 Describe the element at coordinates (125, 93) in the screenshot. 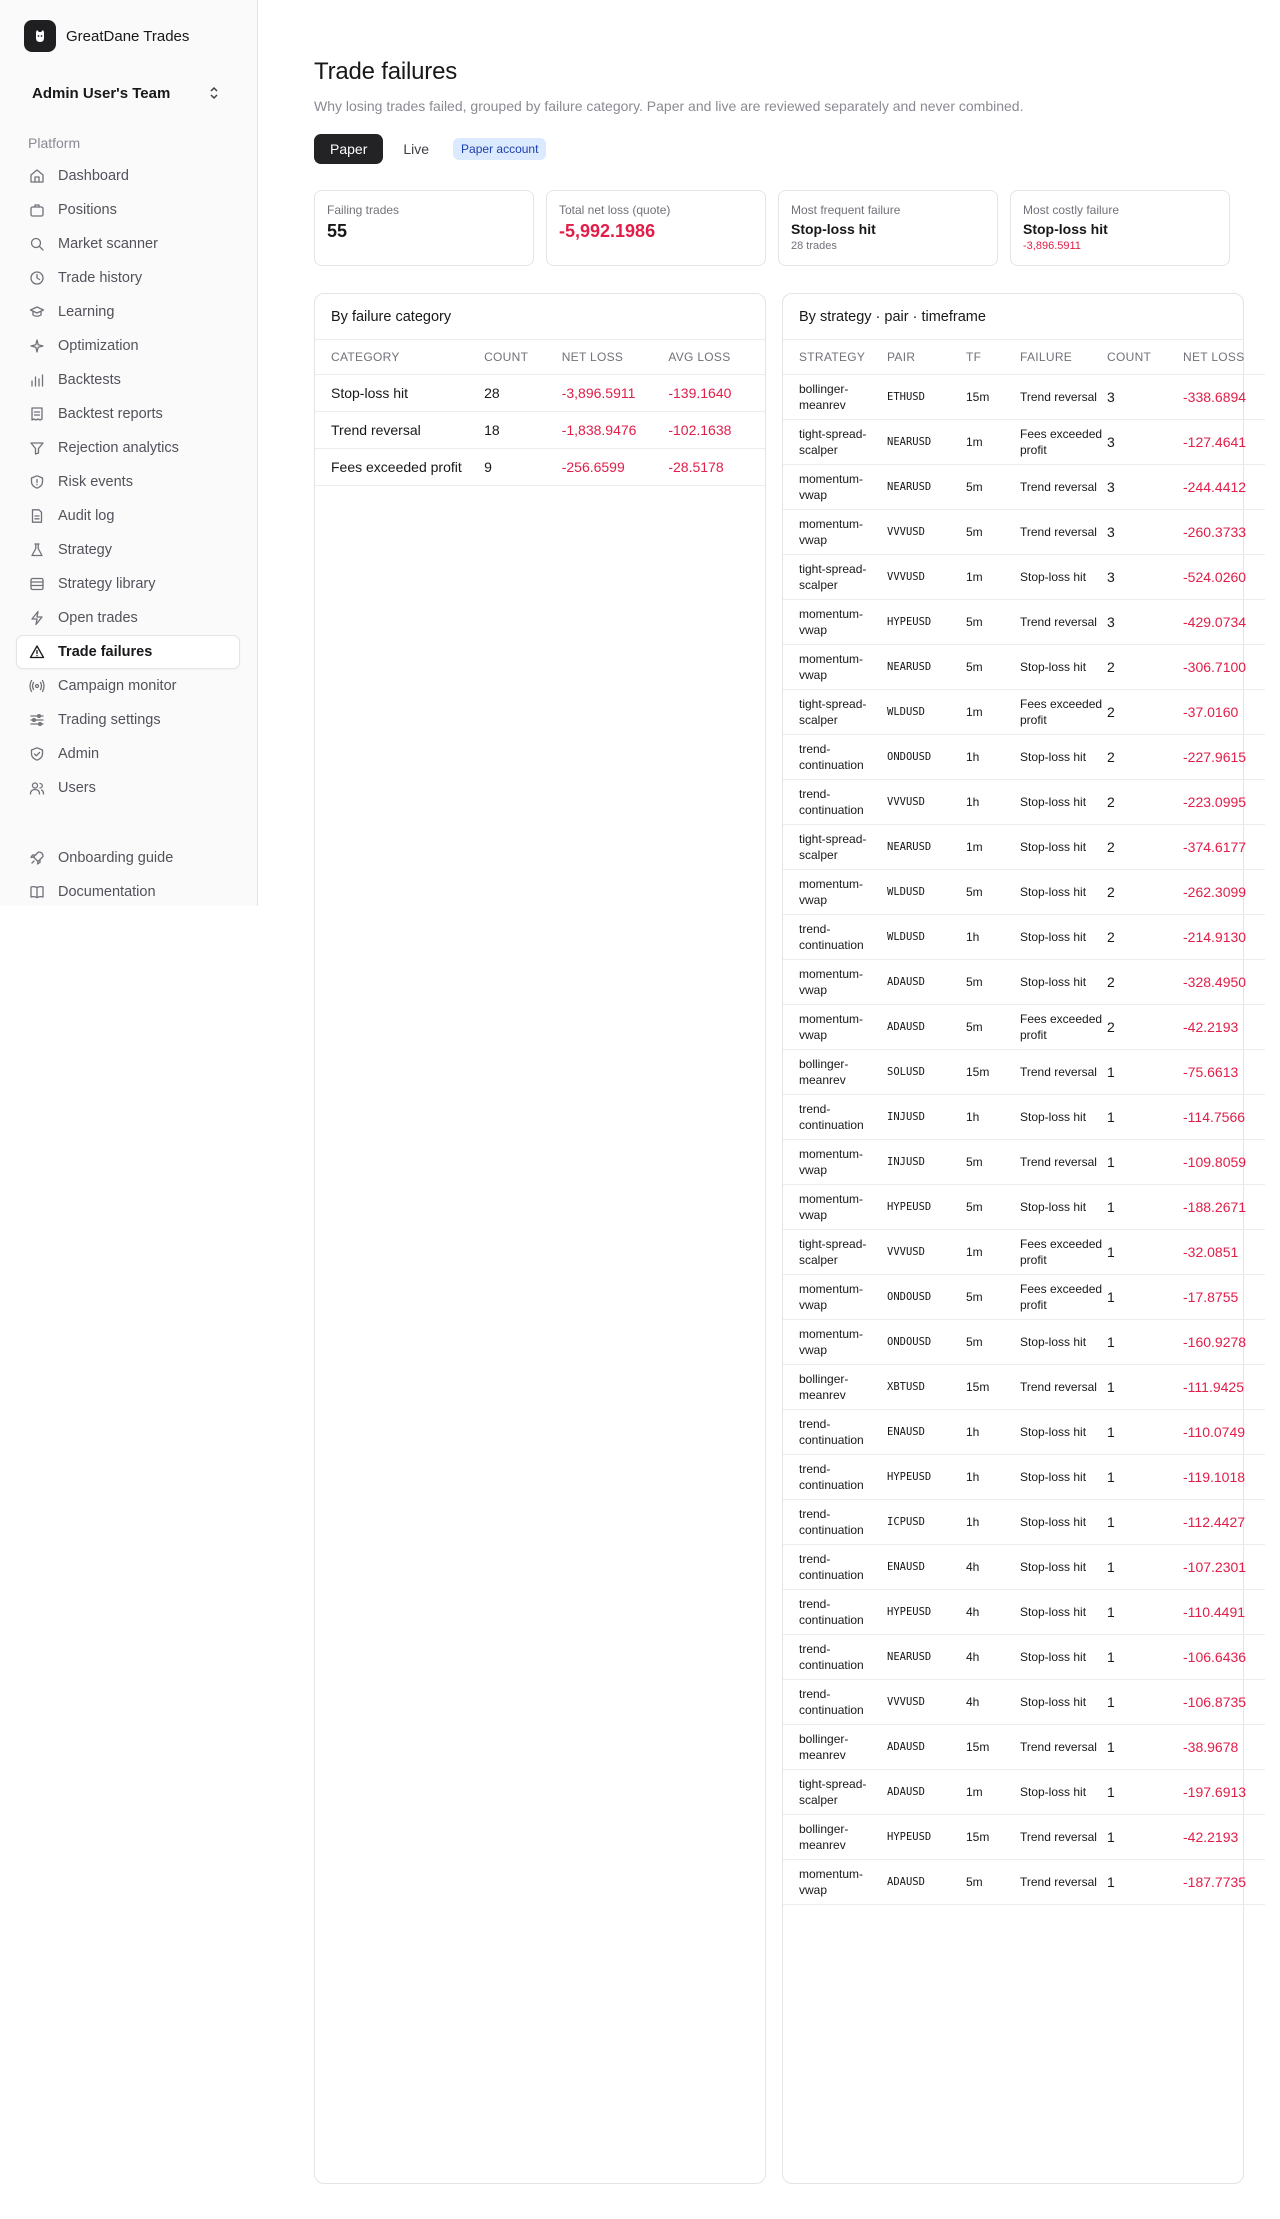

I see `team-switcher: Admin User's Team` at that location.